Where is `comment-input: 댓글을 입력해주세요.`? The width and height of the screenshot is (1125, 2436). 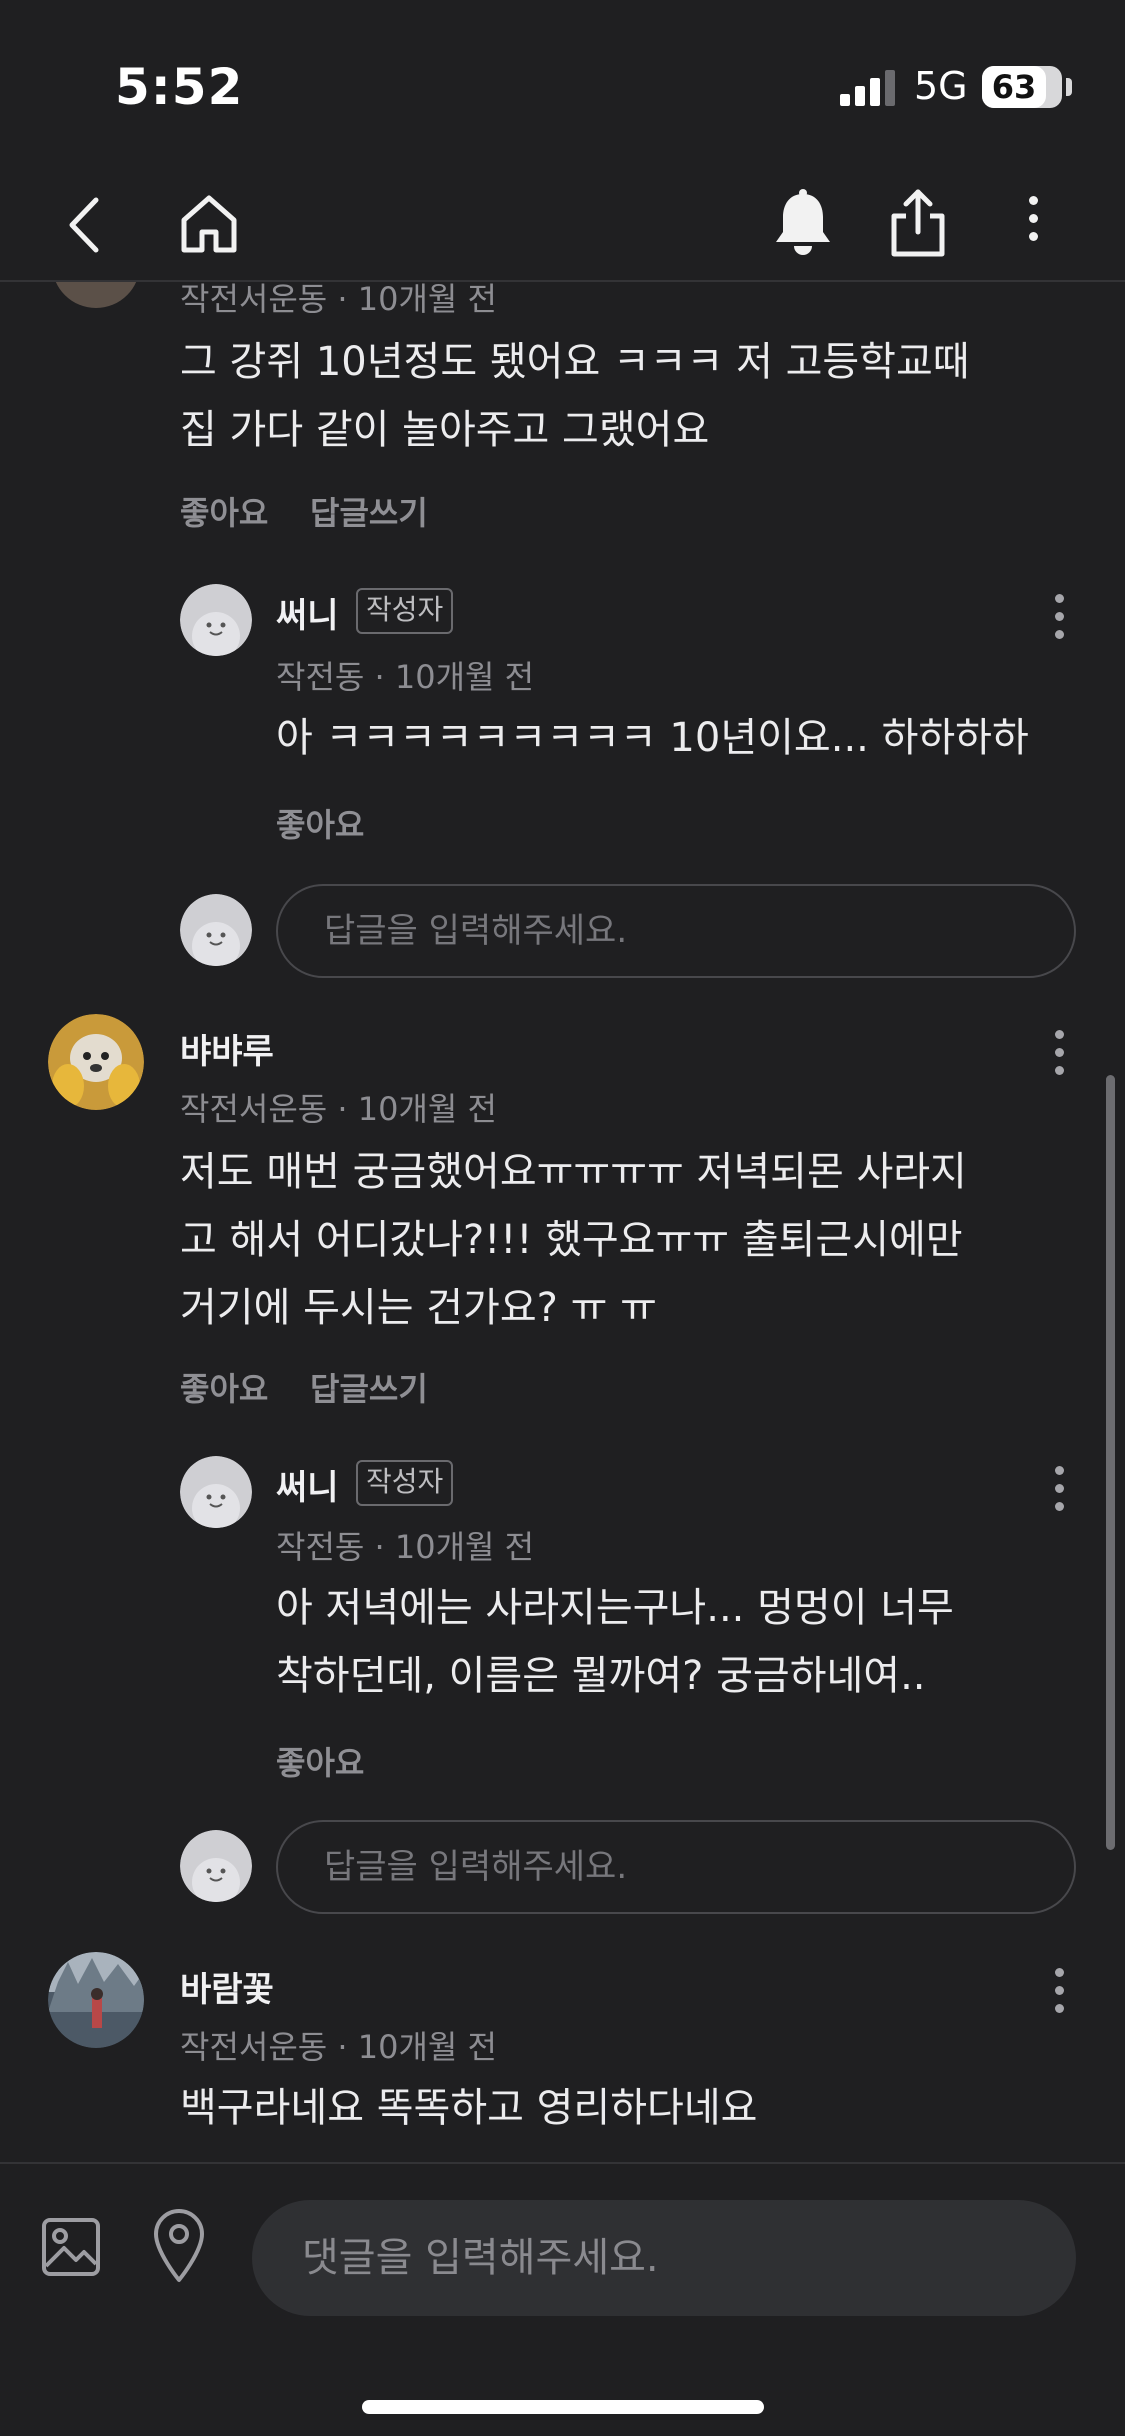 comment-input: 댓글을 입력해주세요. is located at coordinates (664, 2258).